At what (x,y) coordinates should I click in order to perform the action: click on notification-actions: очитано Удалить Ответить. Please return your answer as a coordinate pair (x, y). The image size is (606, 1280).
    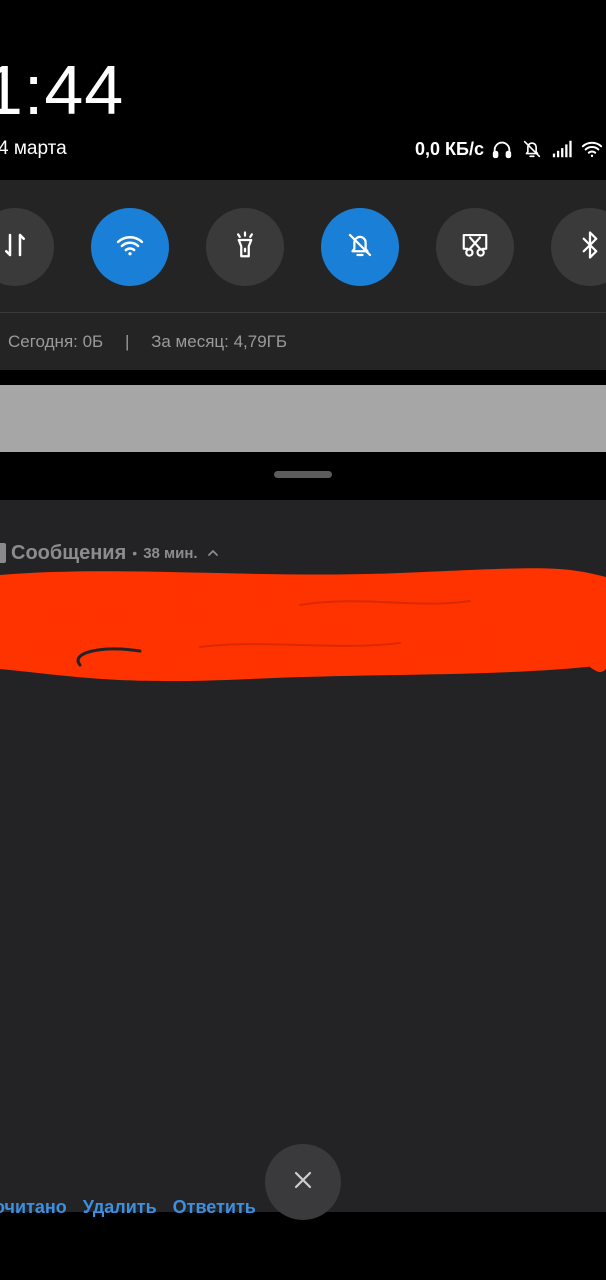
    Looking at the image, I should click on (128, 1207).